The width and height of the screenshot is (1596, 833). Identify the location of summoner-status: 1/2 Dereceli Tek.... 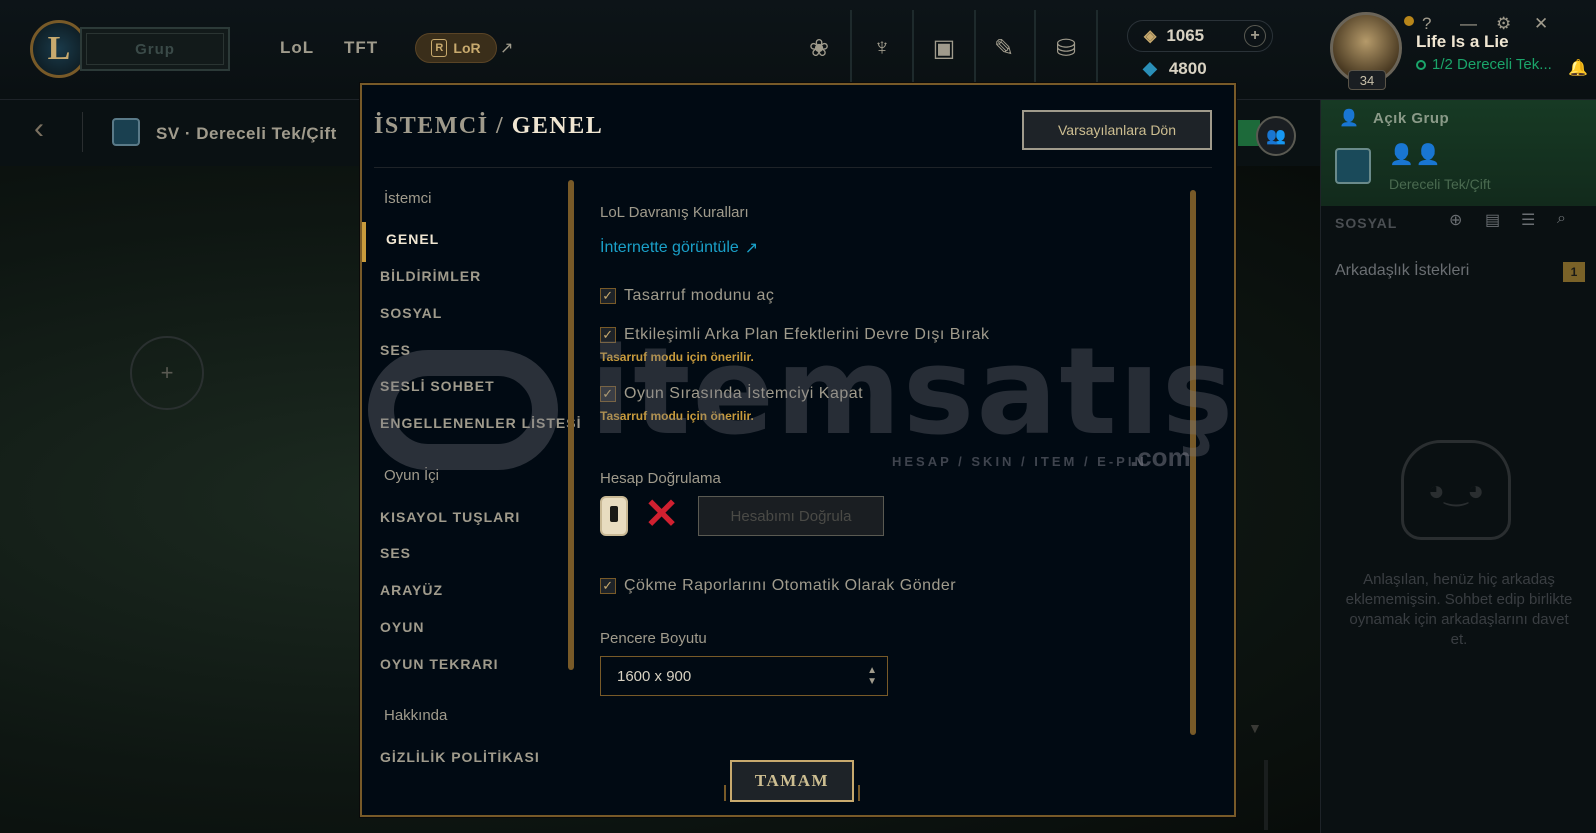
(1484, 64).